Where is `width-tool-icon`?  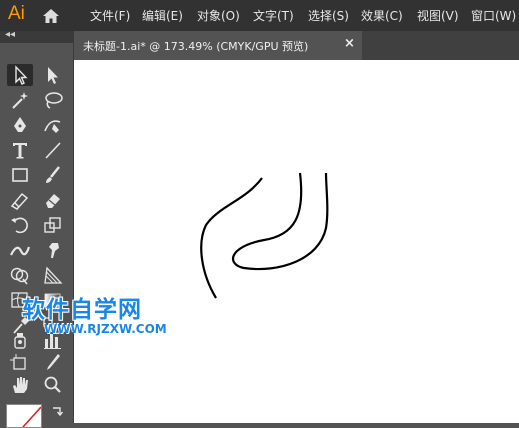 width-tool-icon is located at coordinates (20, 250).